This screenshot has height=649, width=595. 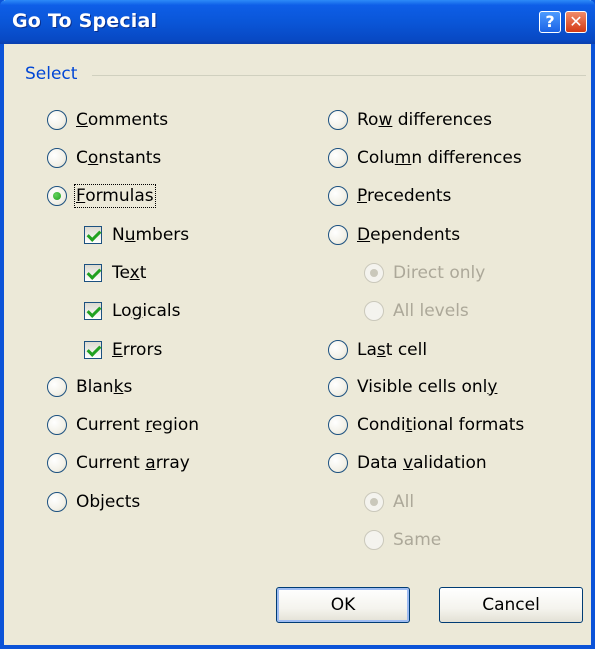 I want to click on all-levels-label: All levels, so click(x=431, y=311).